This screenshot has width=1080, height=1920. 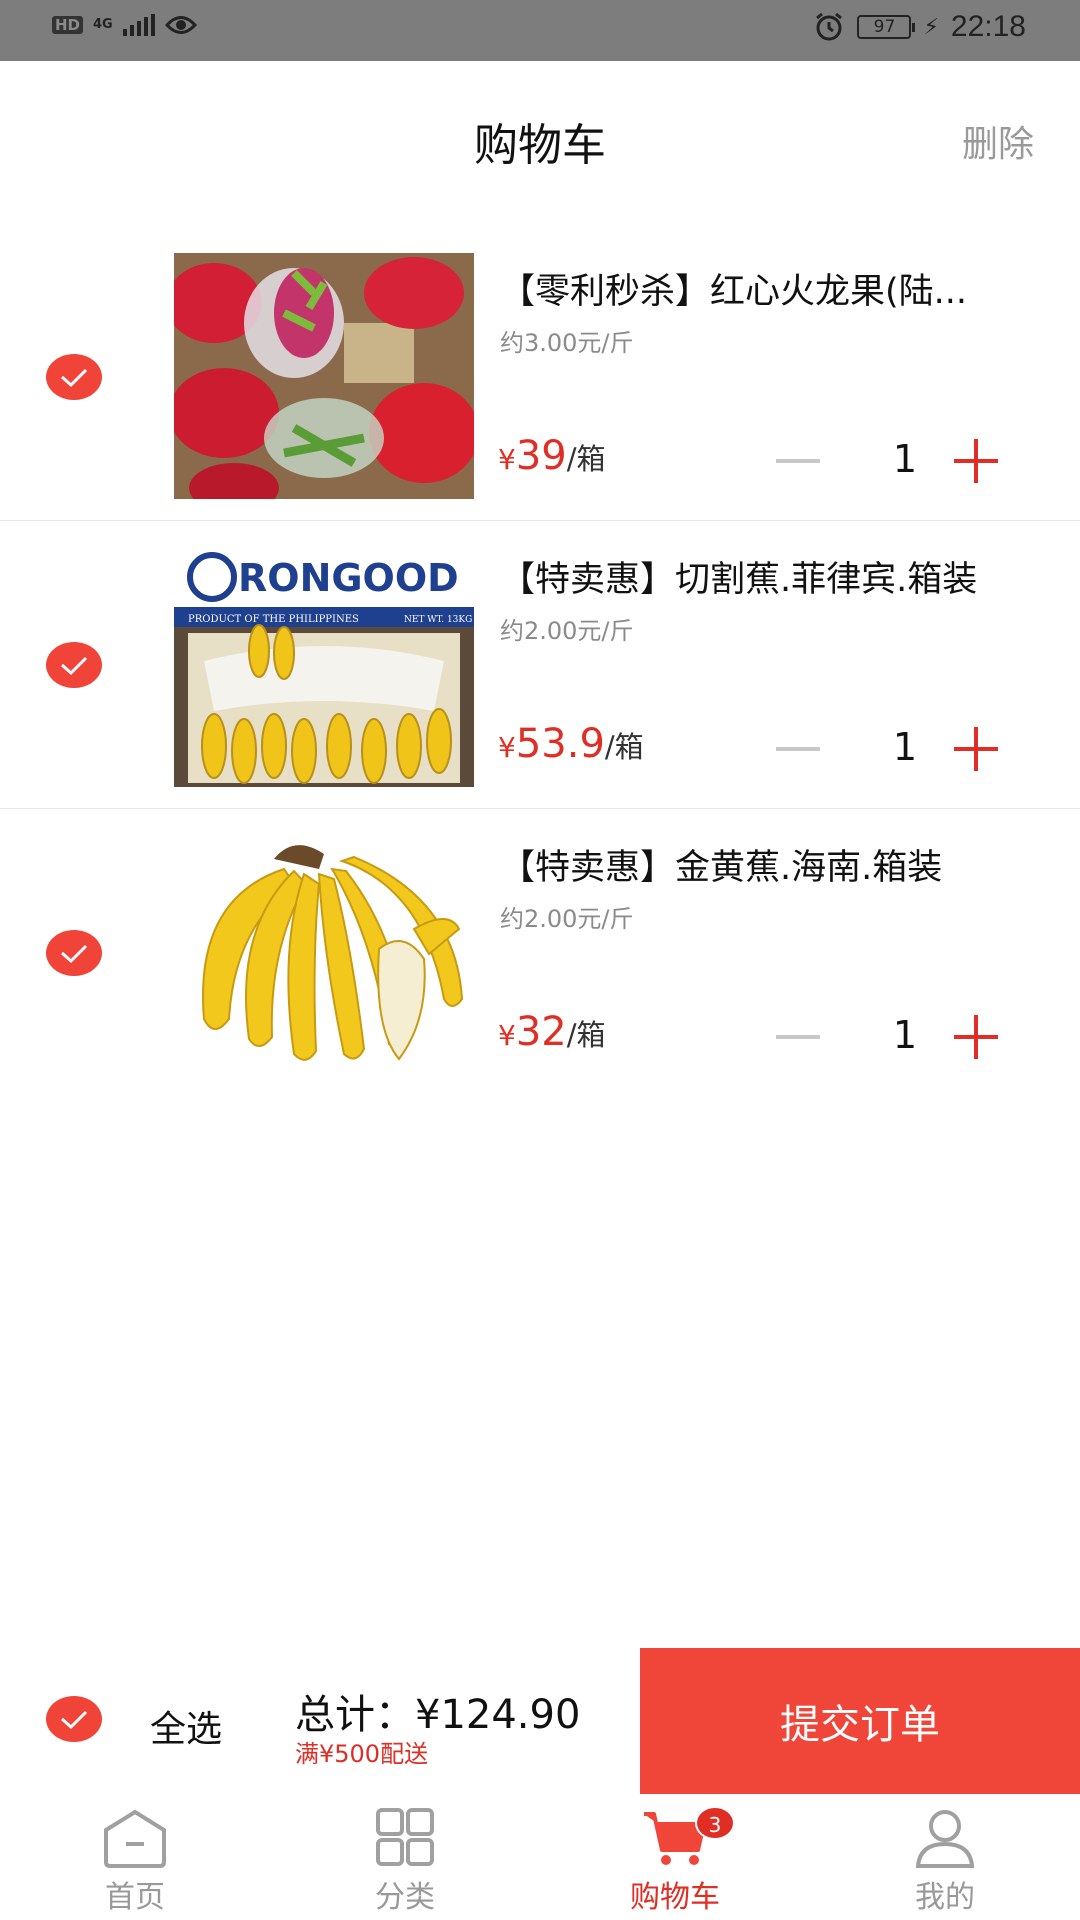 I want to click on battery-icon: 97, so click(x=886, y=27).